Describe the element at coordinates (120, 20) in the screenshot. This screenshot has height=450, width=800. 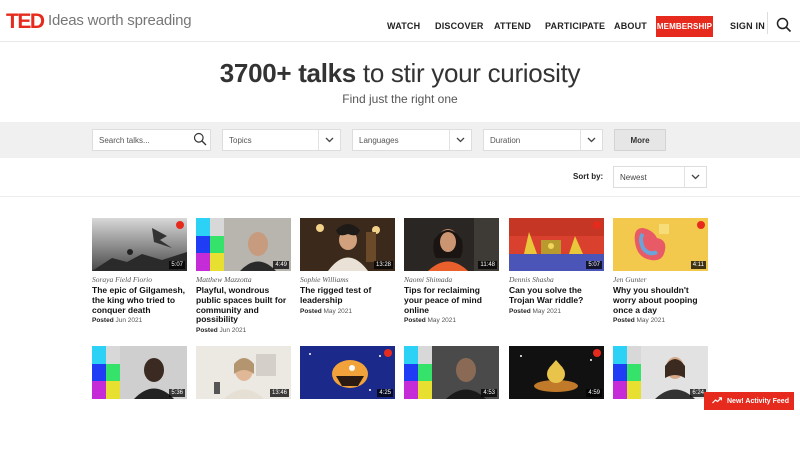
I see `tagline: Ideas worth spreading` at that location.